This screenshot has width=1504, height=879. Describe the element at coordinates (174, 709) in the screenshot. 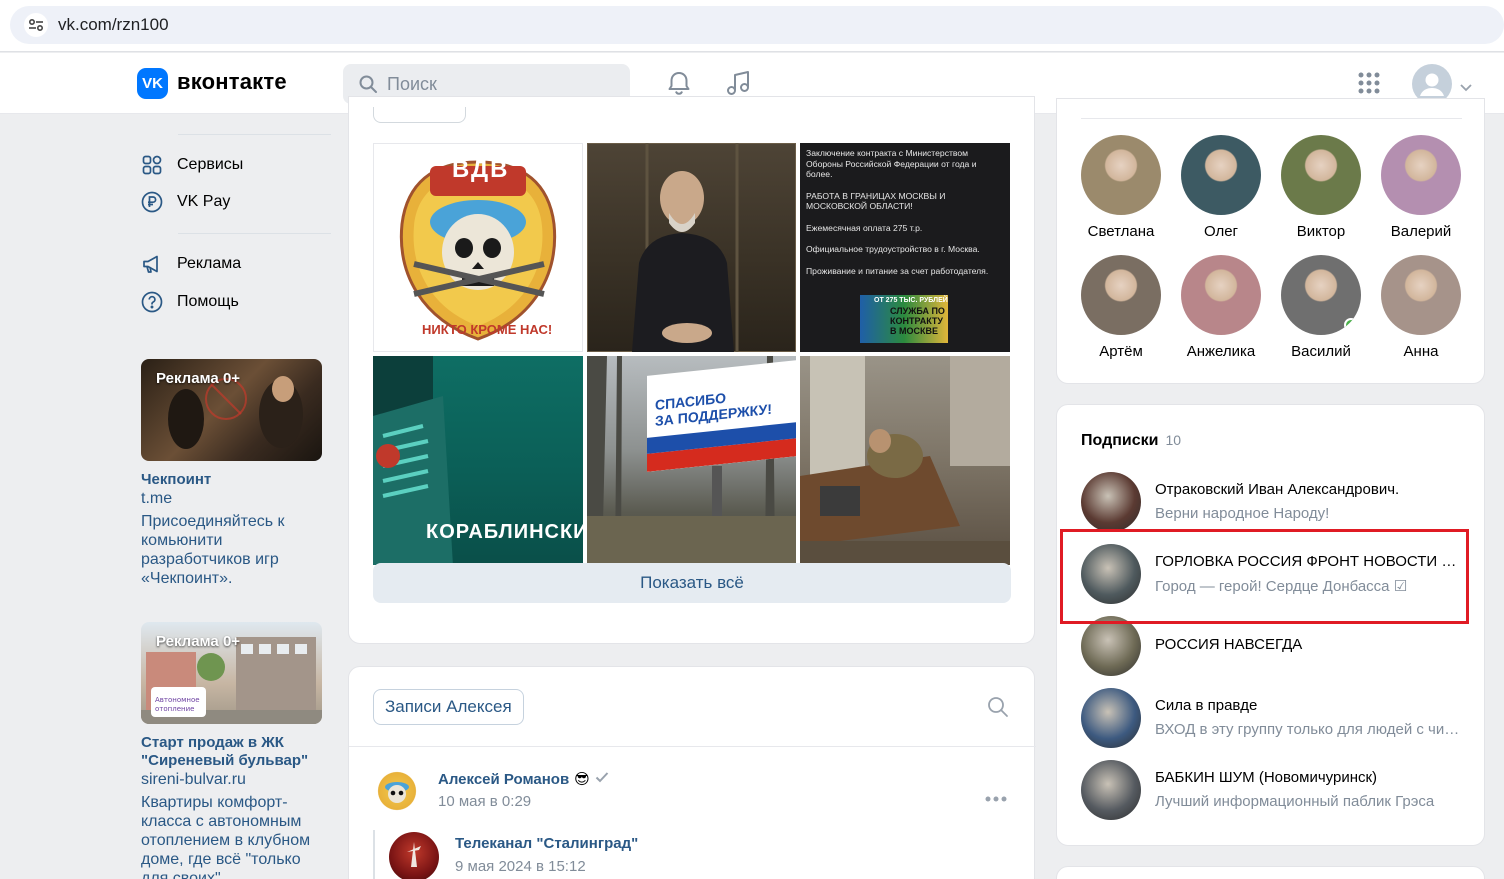

I see `svg-text: отопление` at that location.